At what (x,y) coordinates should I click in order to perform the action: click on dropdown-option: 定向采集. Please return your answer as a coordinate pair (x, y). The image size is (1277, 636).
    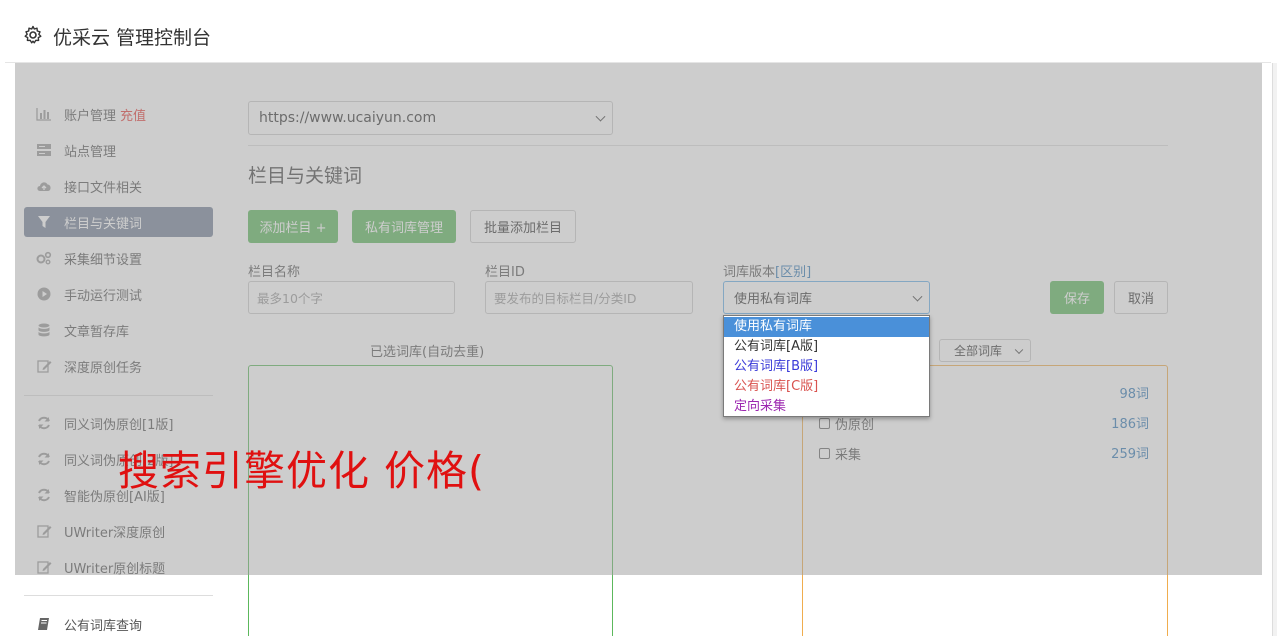
    Looking at the image, I should click on (826, 407).